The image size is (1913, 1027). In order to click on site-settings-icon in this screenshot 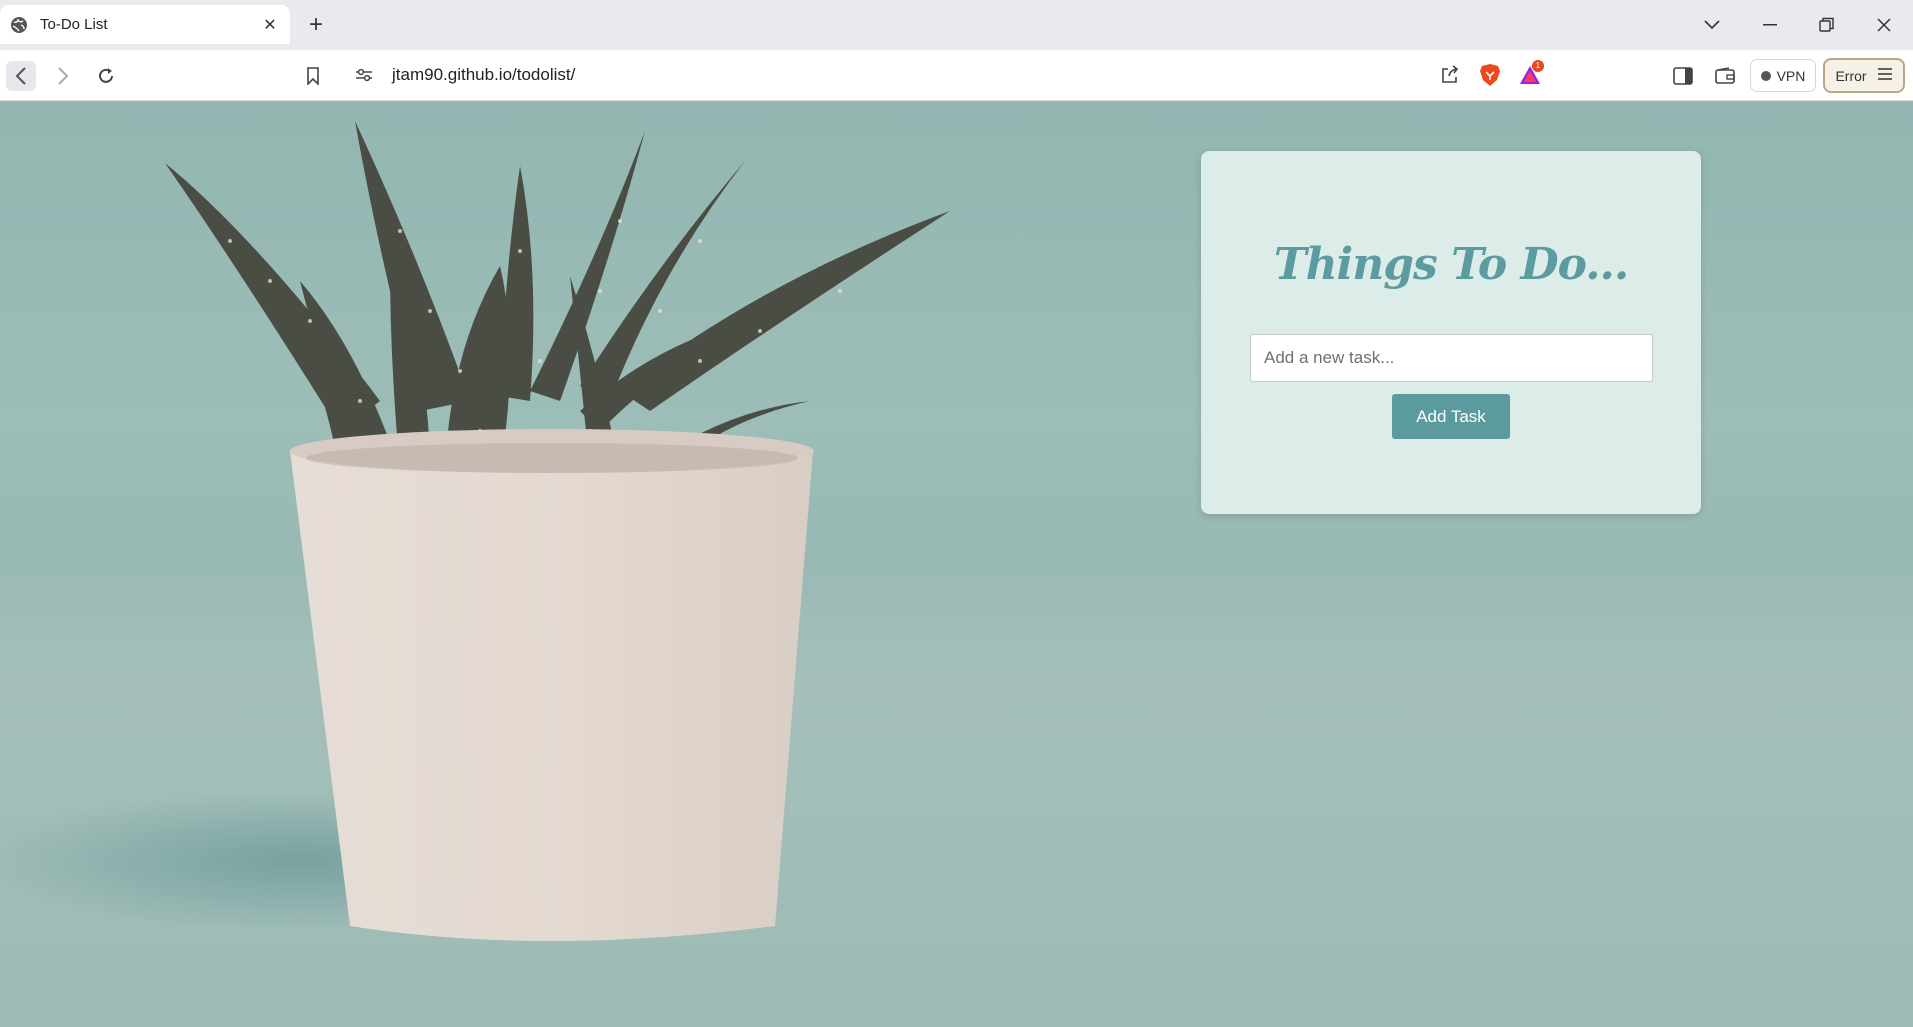, I will do `click(364, 75)`.